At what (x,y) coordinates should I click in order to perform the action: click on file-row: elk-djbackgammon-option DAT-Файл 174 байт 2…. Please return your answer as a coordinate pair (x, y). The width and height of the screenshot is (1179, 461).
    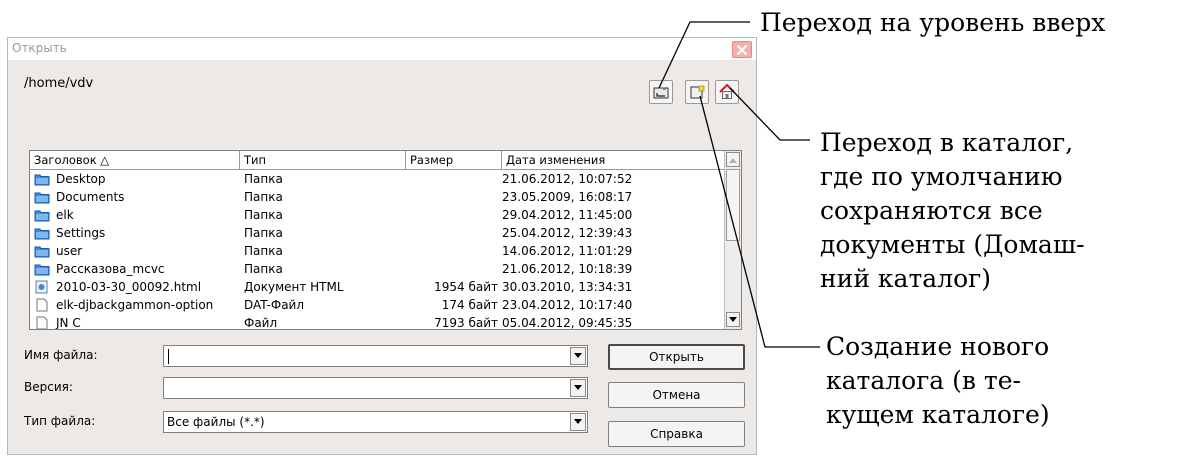
    Looking at the image, I should click on (377, 305).